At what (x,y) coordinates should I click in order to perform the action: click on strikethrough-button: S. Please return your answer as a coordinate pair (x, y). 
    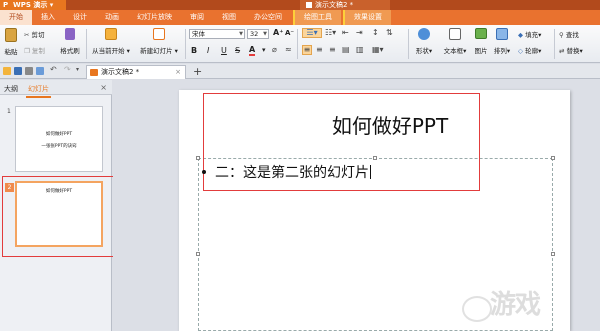
    Looking at the image, I should click on (237, 50).